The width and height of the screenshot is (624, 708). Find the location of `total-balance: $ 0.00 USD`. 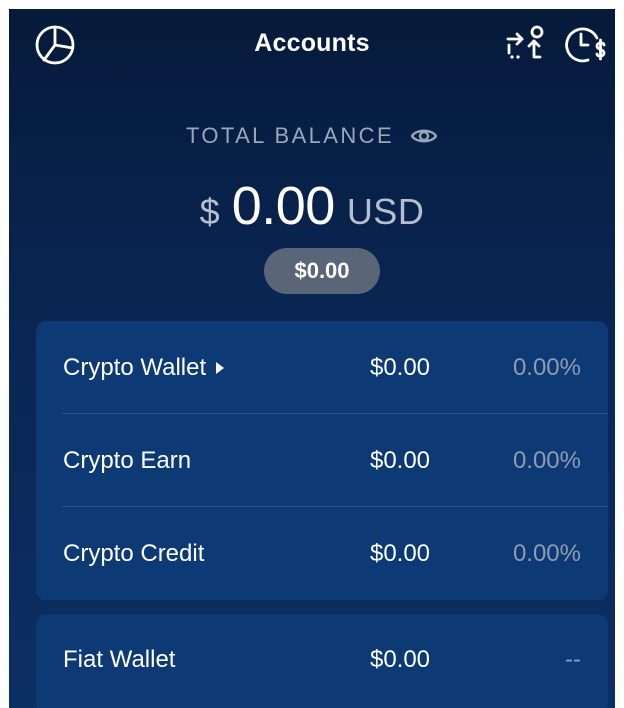

total-balance: $ 0.00 USD is located at coordinates (312, 206).